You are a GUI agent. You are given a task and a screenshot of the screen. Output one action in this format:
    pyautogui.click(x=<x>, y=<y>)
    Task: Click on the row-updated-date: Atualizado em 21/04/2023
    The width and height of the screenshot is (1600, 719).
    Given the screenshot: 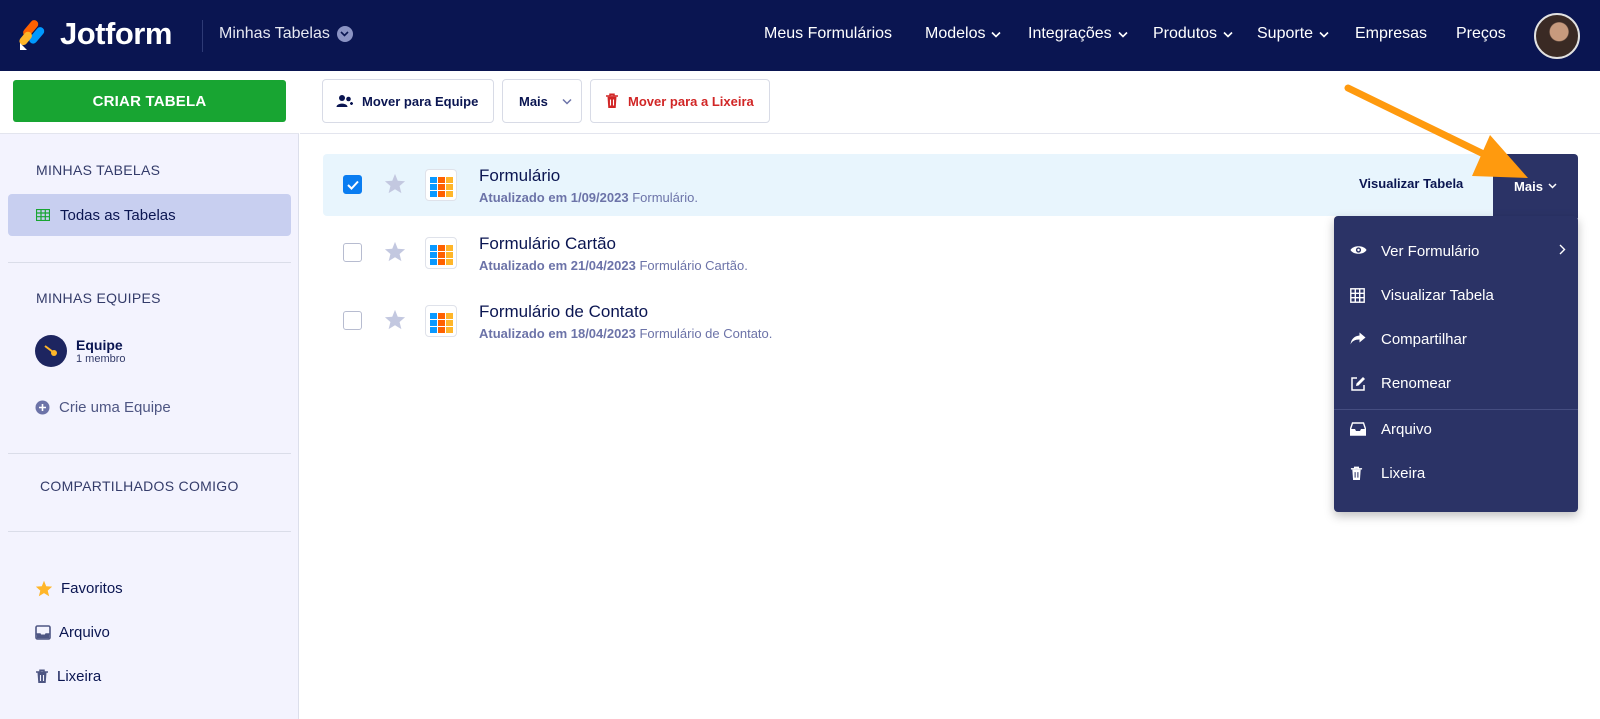 What is the action you would take?
    pyautogui.click(x=557, y=265)
    